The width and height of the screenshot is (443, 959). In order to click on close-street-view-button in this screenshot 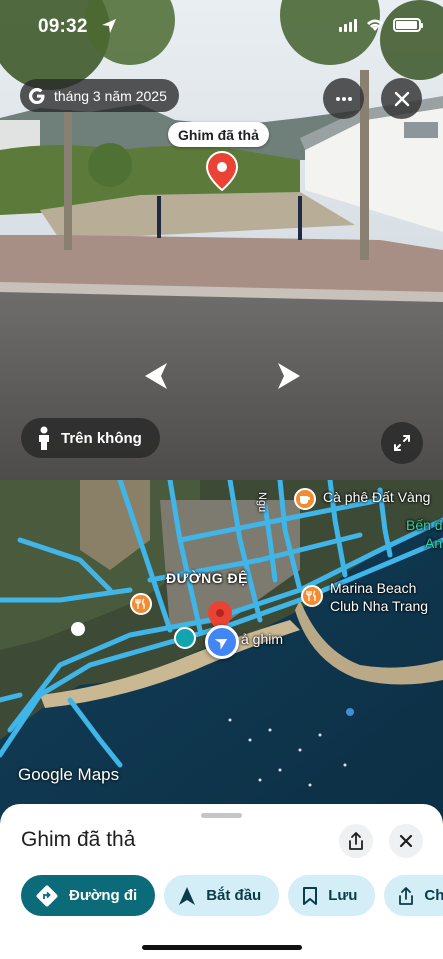, I will do `click(401, 98)`.